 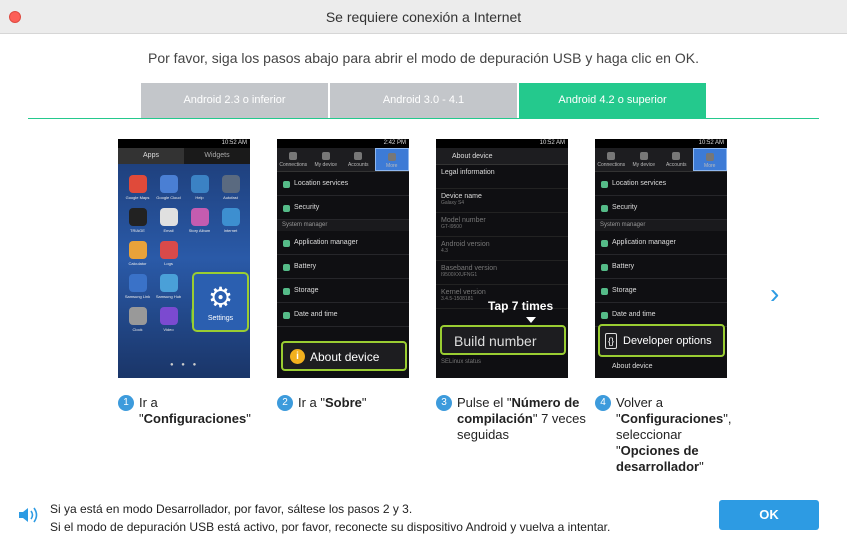 I want to click on settings-label: Settings, so click(x=220, y=318).